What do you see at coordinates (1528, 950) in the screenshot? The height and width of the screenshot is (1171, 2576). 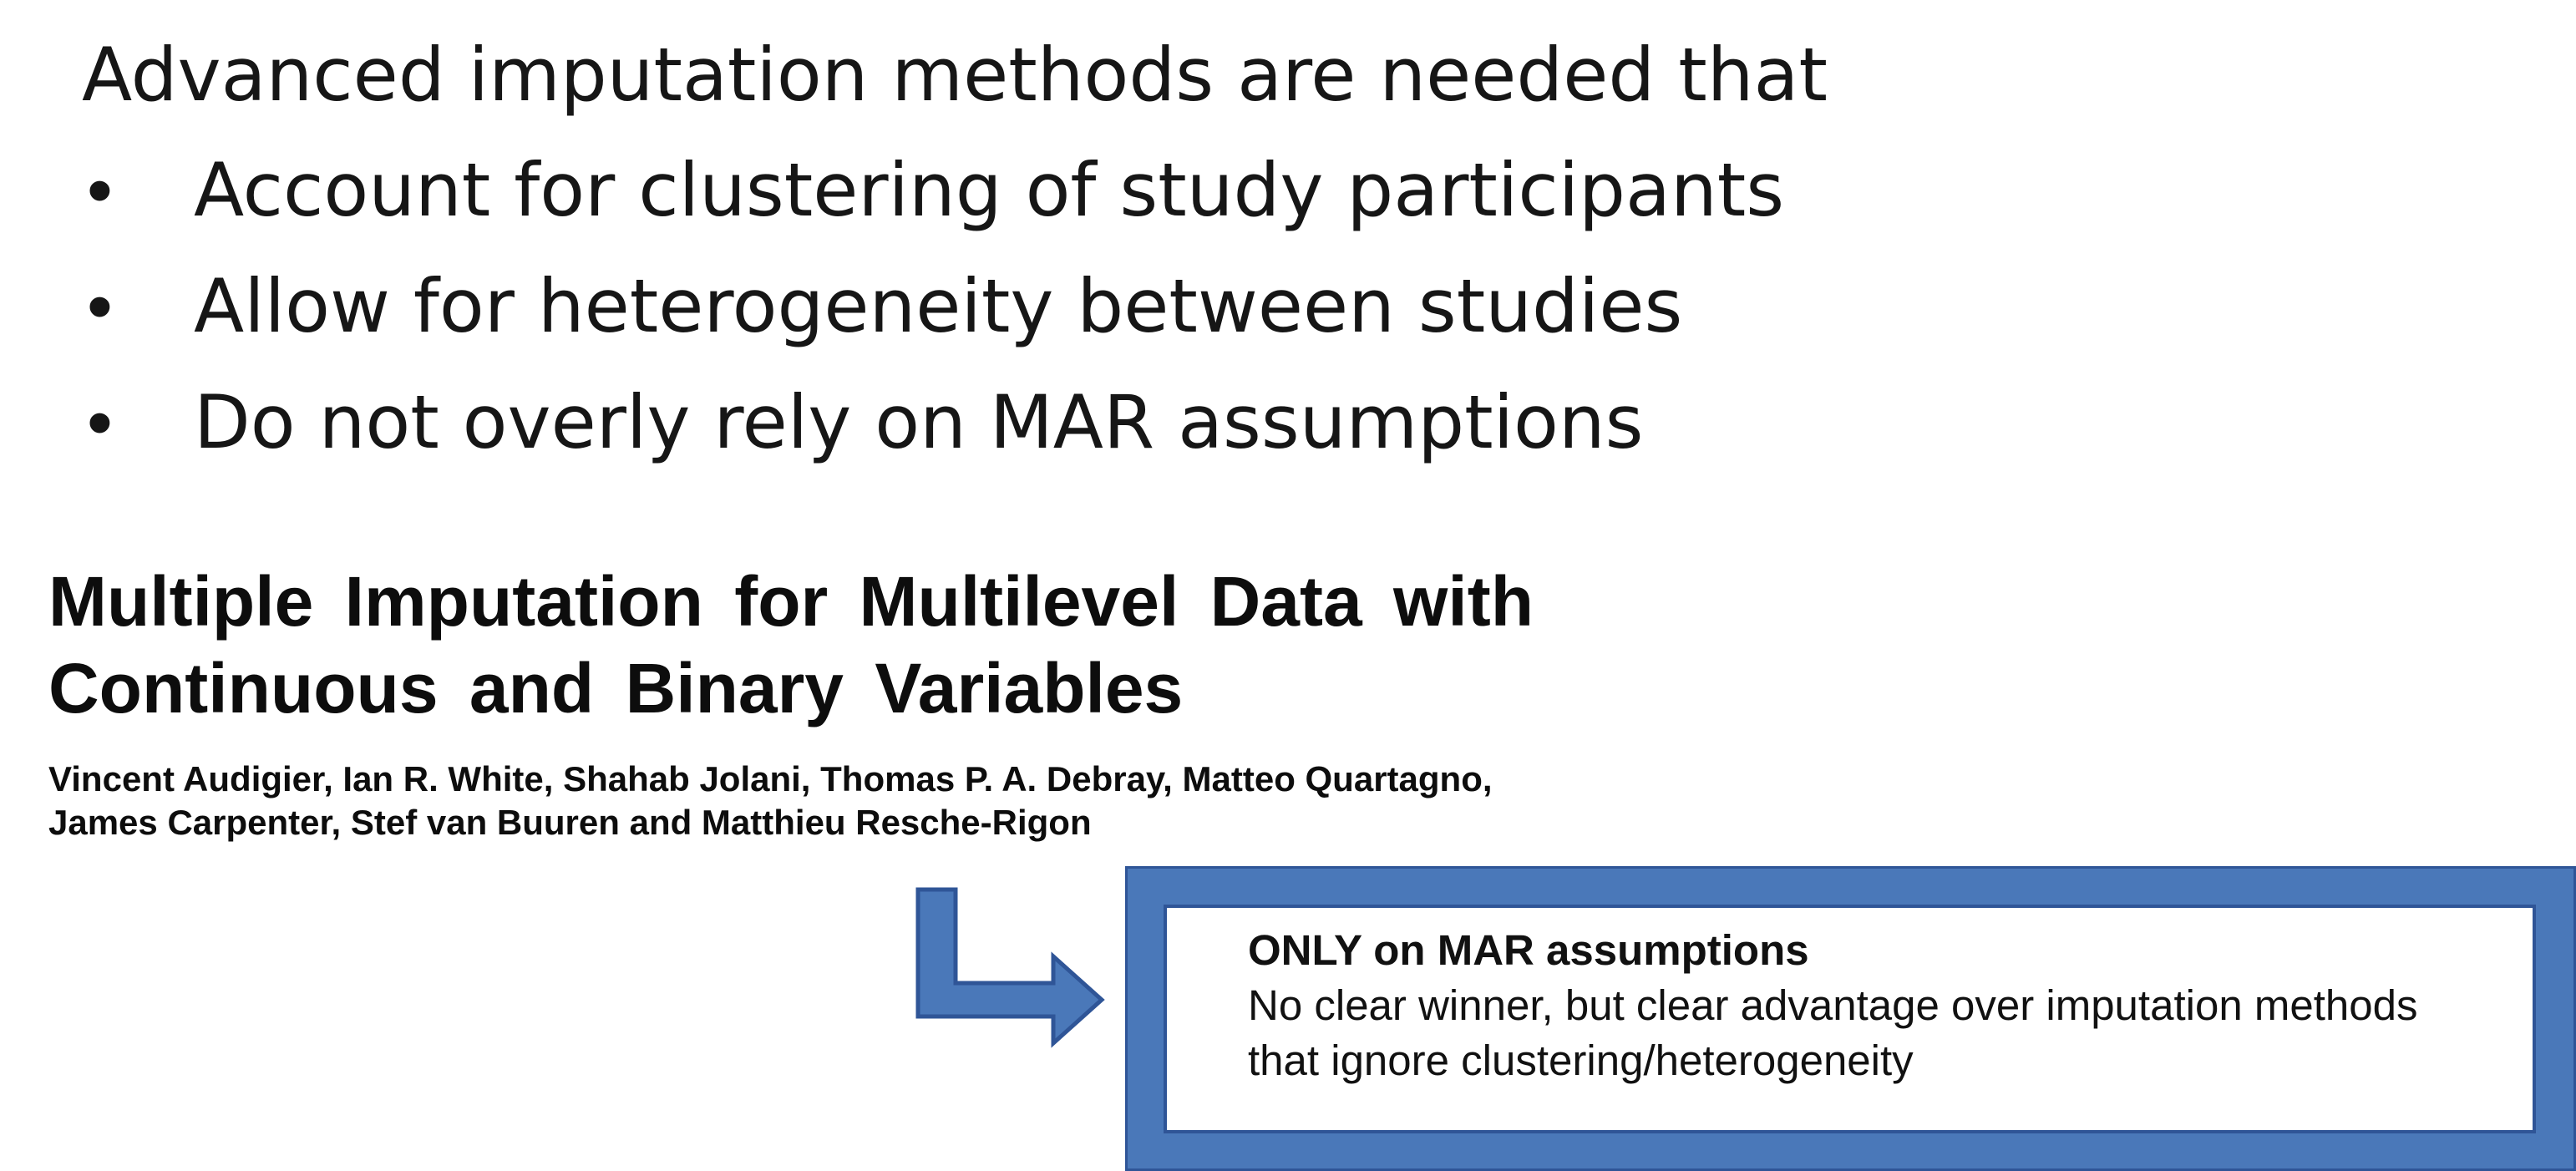 I see `callout-heading: ONLY on MAR assumptions` at bounding box center [1528, 950].